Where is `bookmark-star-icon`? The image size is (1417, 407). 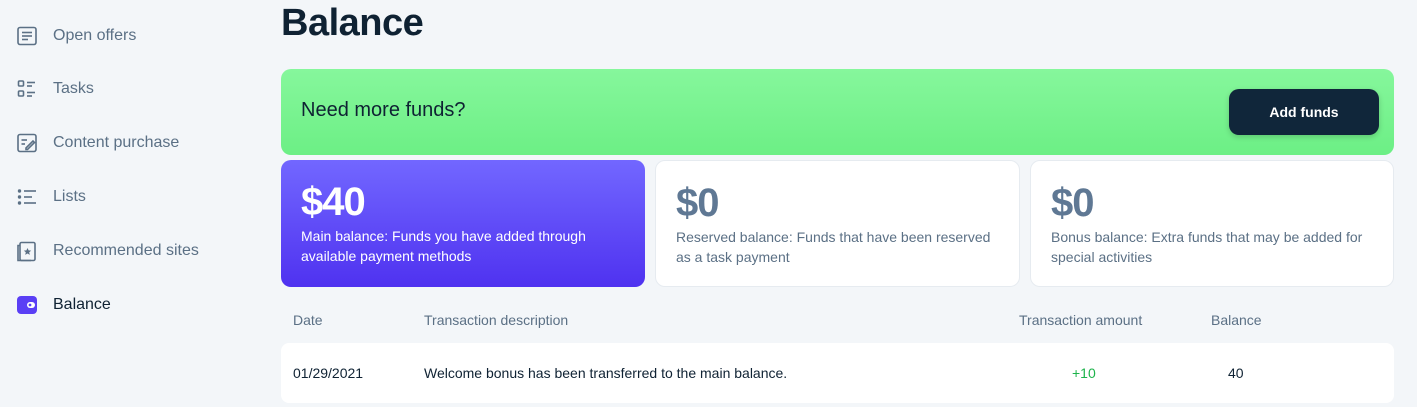 bookmark-star-icon is located at coordinates (27, 251).